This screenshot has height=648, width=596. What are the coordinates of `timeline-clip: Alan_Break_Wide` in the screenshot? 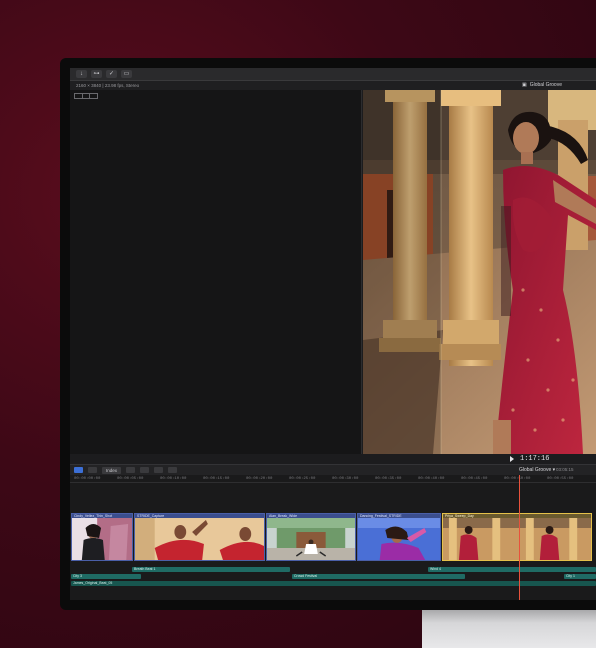 It's located at (311, 537).